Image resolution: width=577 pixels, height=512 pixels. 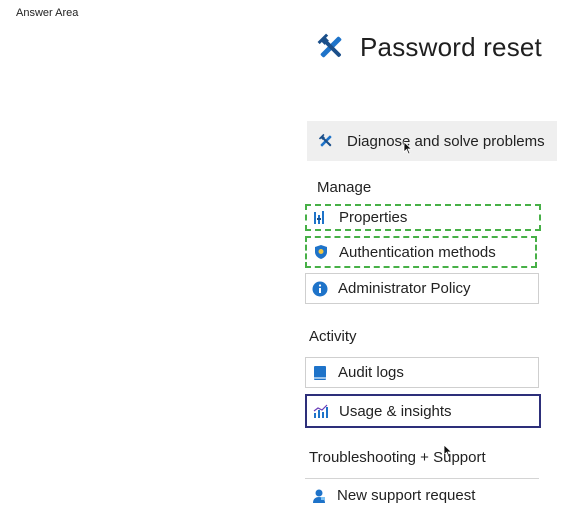 What do you see at coordinates (371, 372) in the screenshot?
I see `sidebar-item-label: Audit logs` at bounding box center [371, 372].